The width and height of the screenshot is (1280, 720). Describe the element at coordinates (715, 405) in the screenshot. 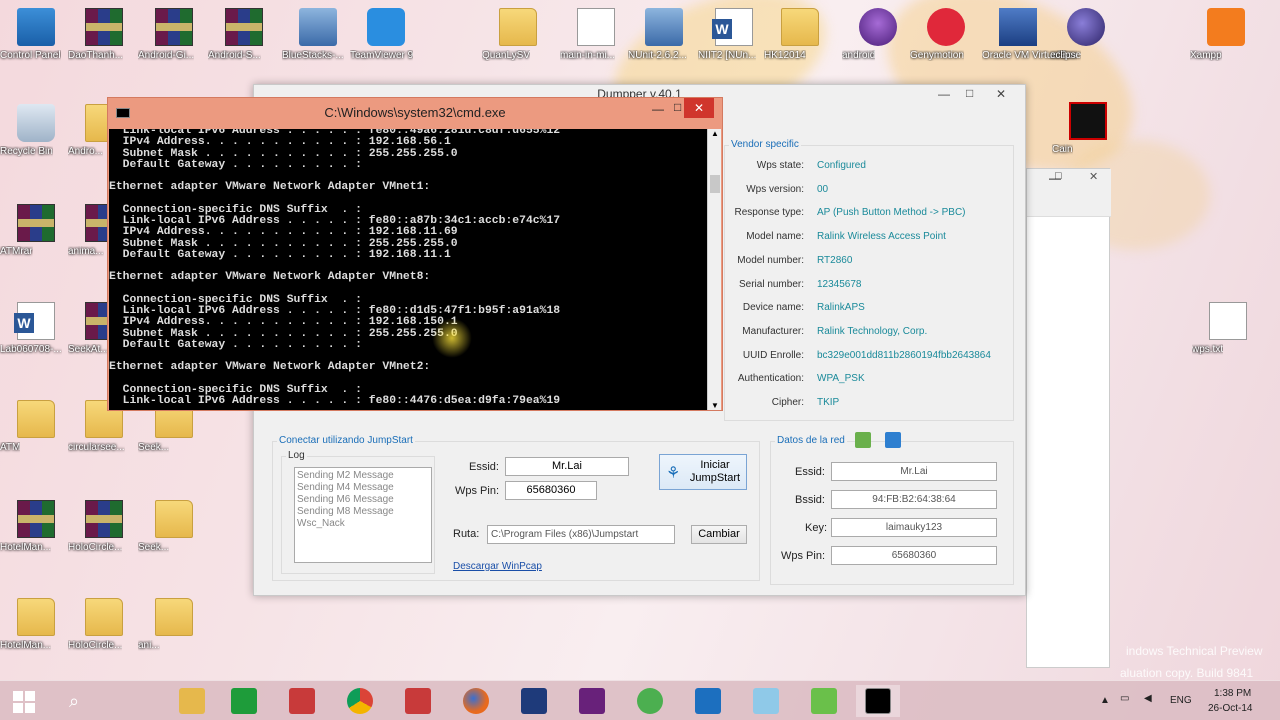

I see `scroll-down-icon: ▼` at that location.